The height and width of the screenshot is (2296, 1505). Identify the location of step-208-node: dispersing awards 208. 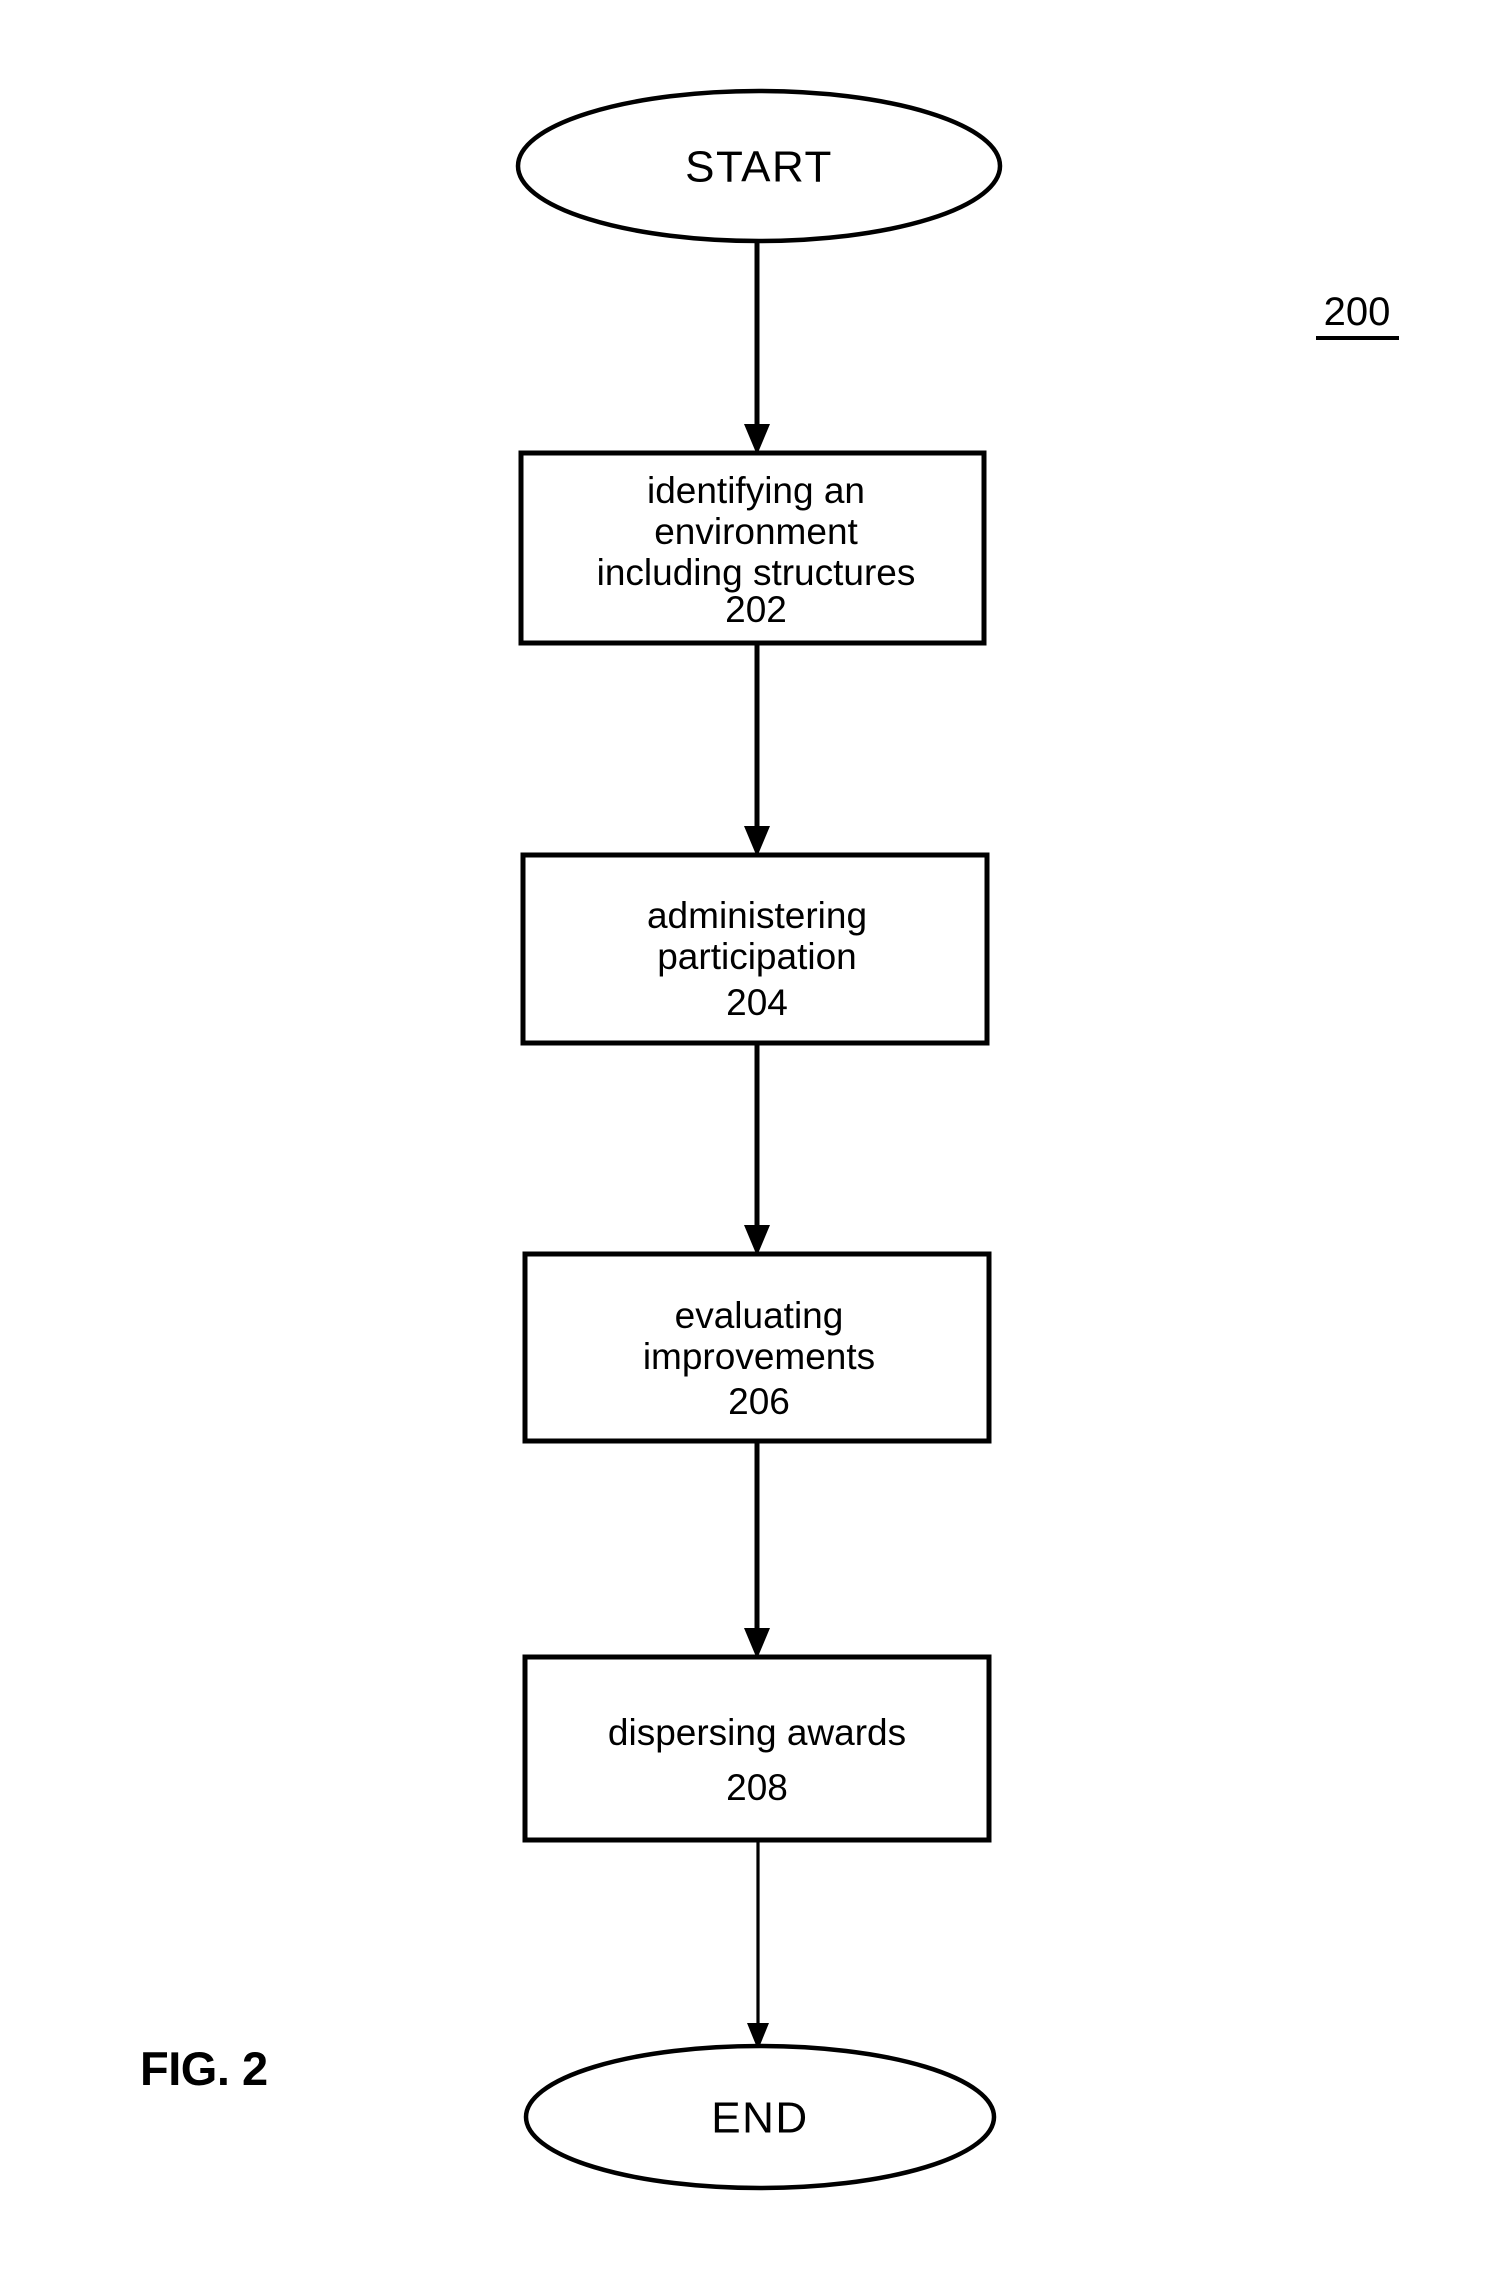
(757, 1748).